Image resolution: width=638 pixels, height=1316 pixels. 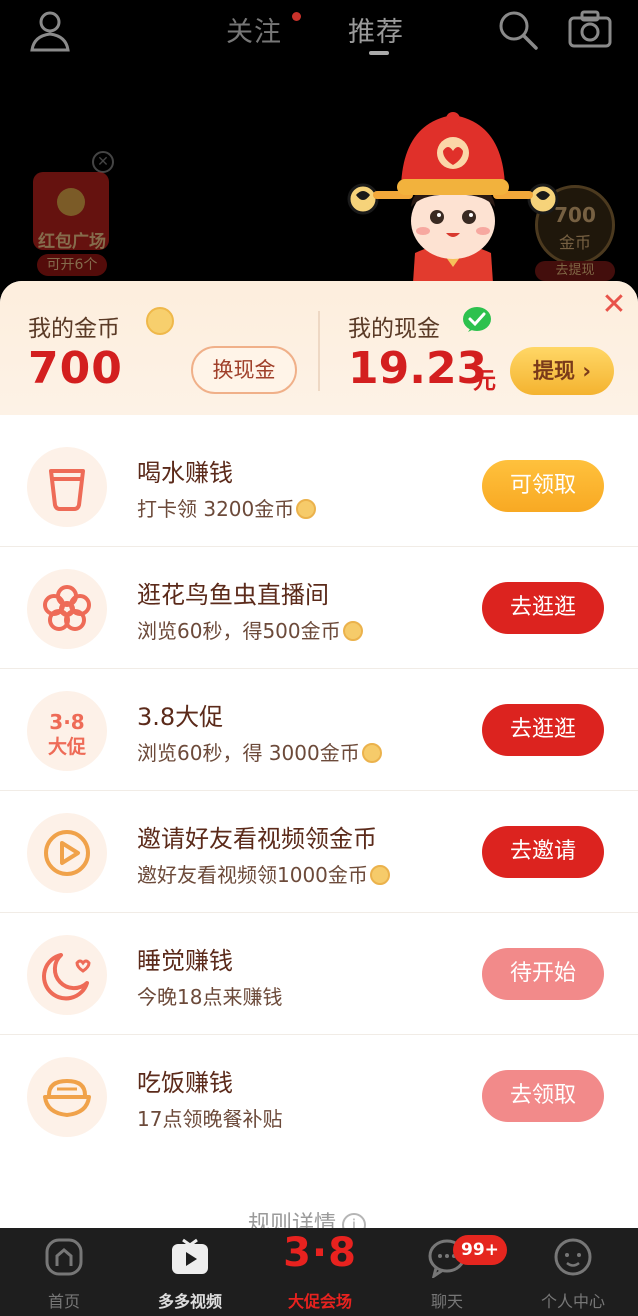 I want to click on wallet-divider, so click(x=319, y=351).